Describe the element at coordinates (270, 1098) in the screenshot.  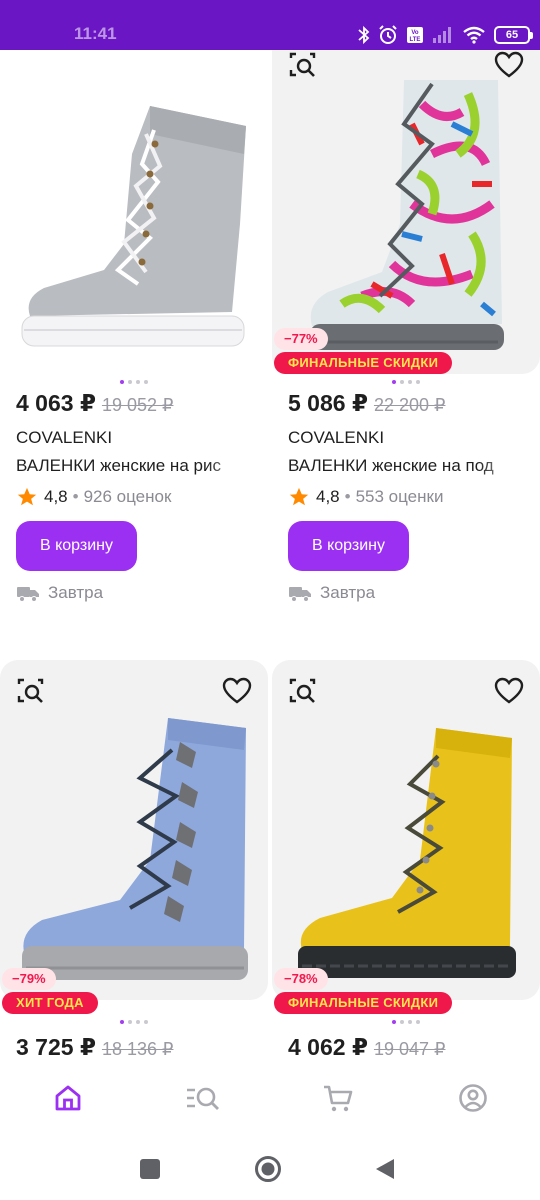
I see `bottom-navigation` at that location.